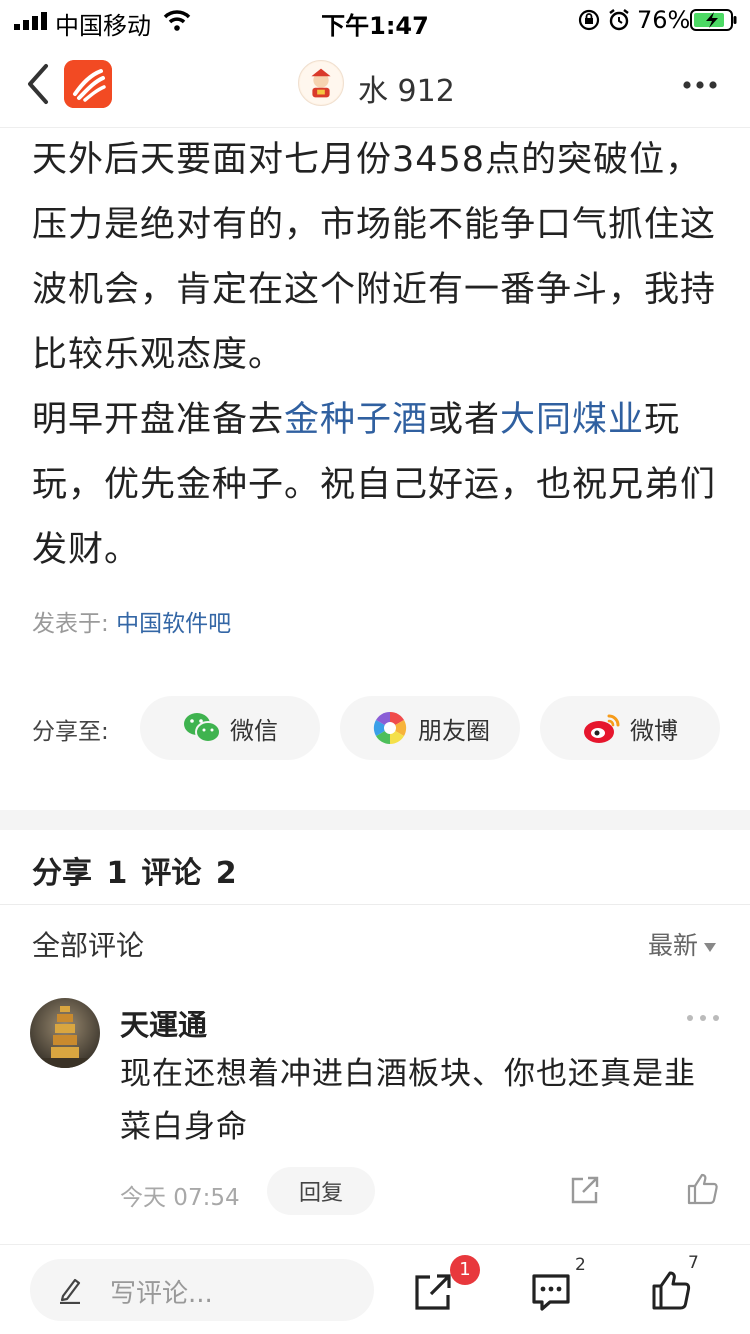 The height and width of the screenshot is (1334, 750). I want to click on share-wechat-button: 微信, so click(230, 728).